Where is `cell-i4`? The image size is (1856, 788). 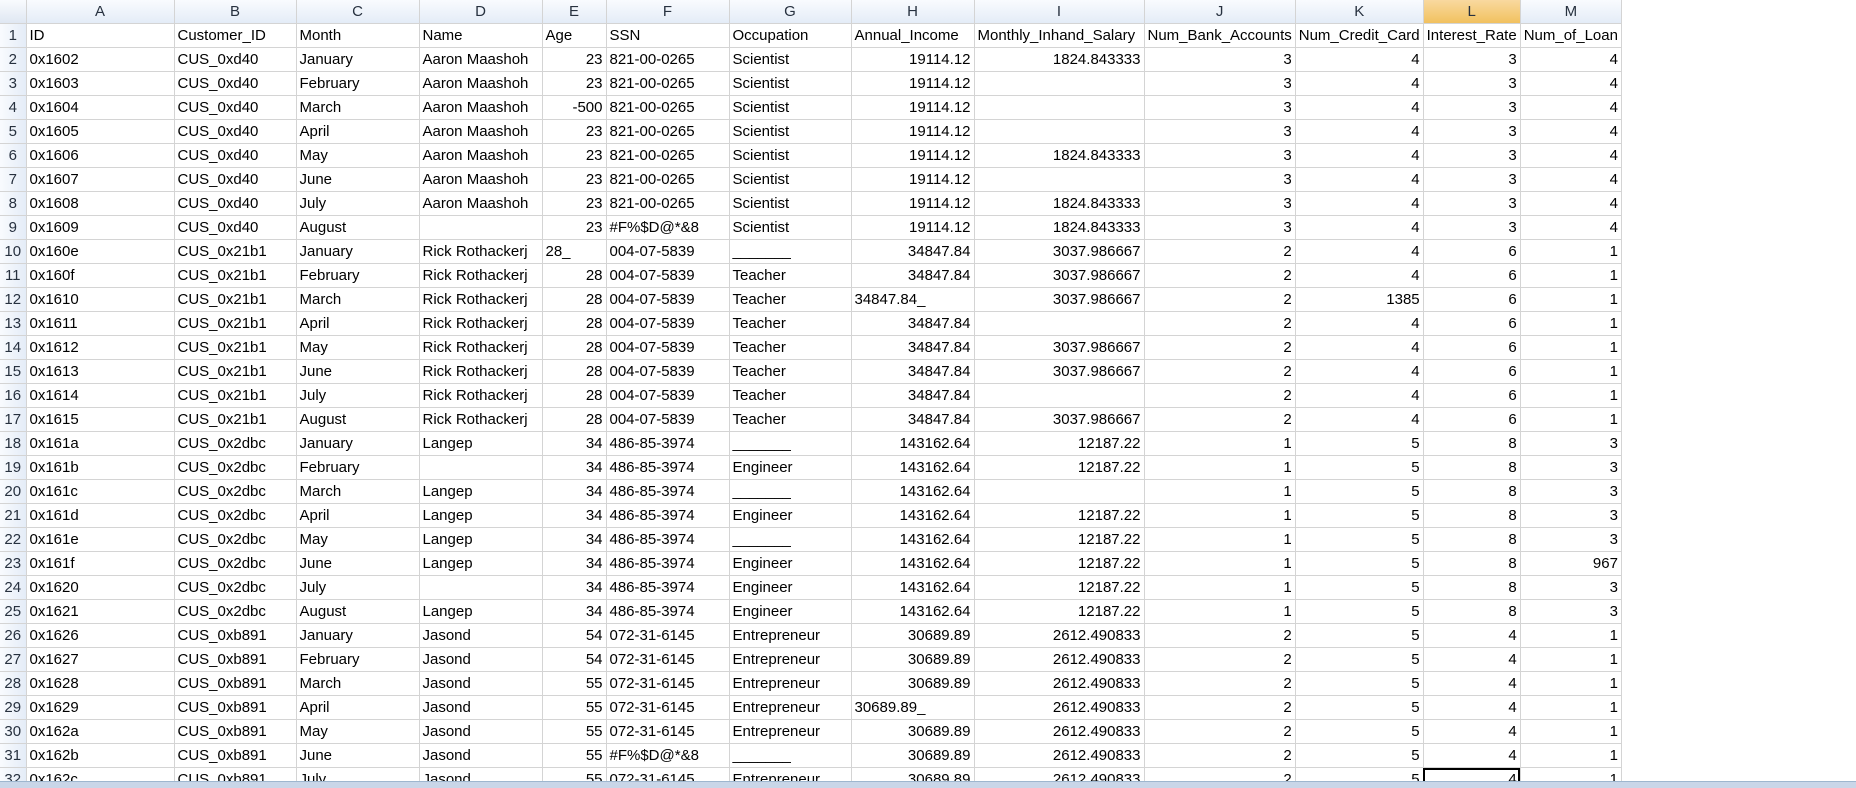 cell-i4 is located at coordinates (1059, 107).